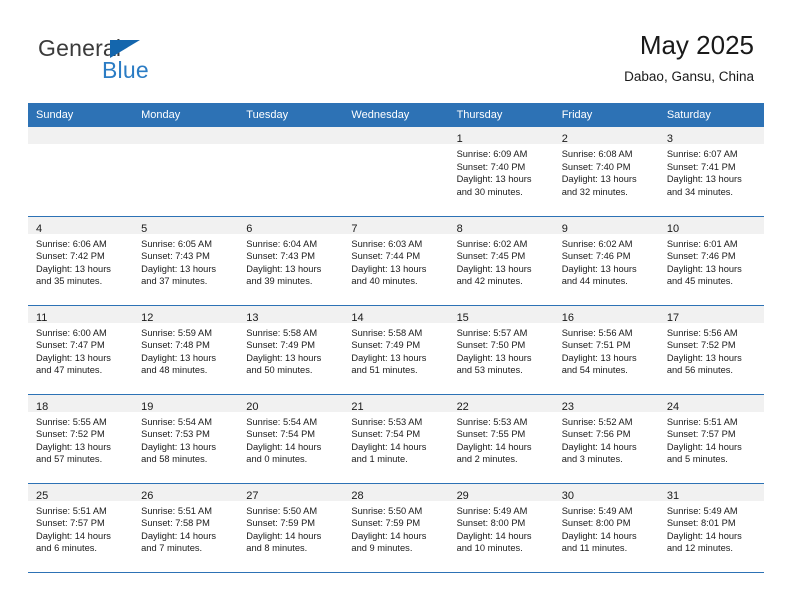  I want to click on daylight-text-line2: and 45 minutes., so click(699, 281).